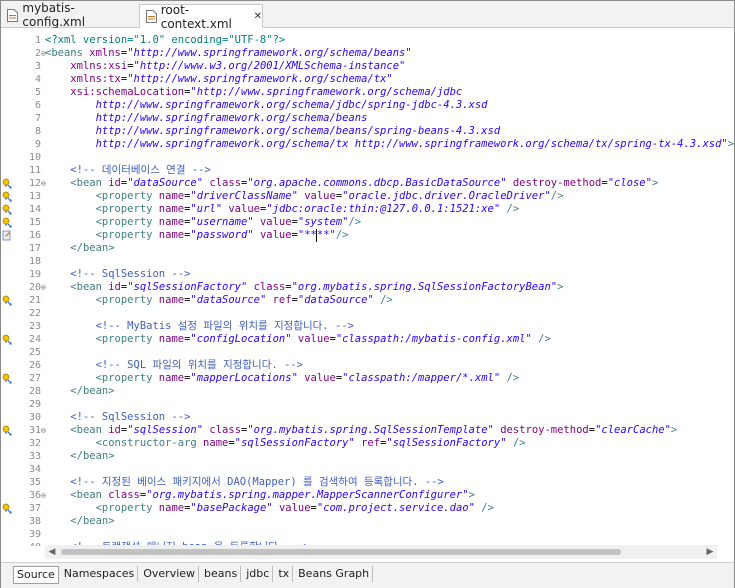 The image size is (735, 588). Describe the element at coordinates (34, 261) in the screenshot. I see `line-number: 18` at that location.